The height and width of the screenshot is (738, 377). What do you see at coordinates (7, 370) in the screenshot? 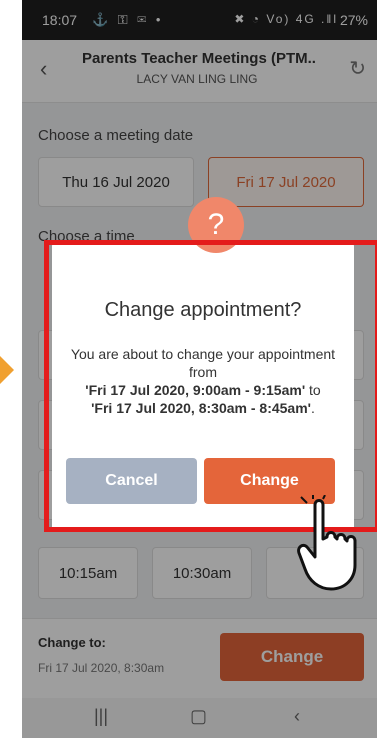
I see `pointer-arrow-icon` at bounding box center [7, 370].